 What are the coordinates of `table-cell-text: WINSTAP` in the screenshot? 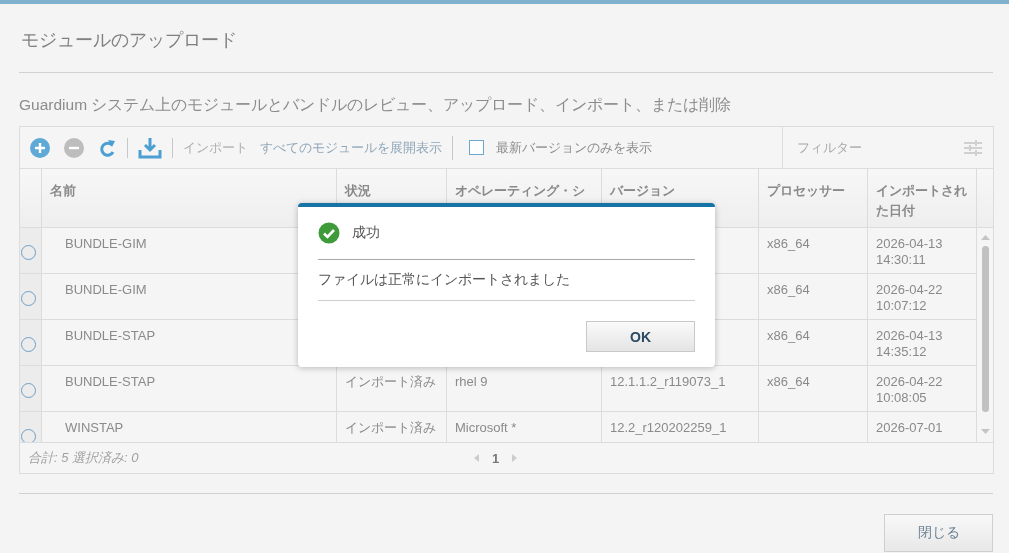 It's located at (95, 428).